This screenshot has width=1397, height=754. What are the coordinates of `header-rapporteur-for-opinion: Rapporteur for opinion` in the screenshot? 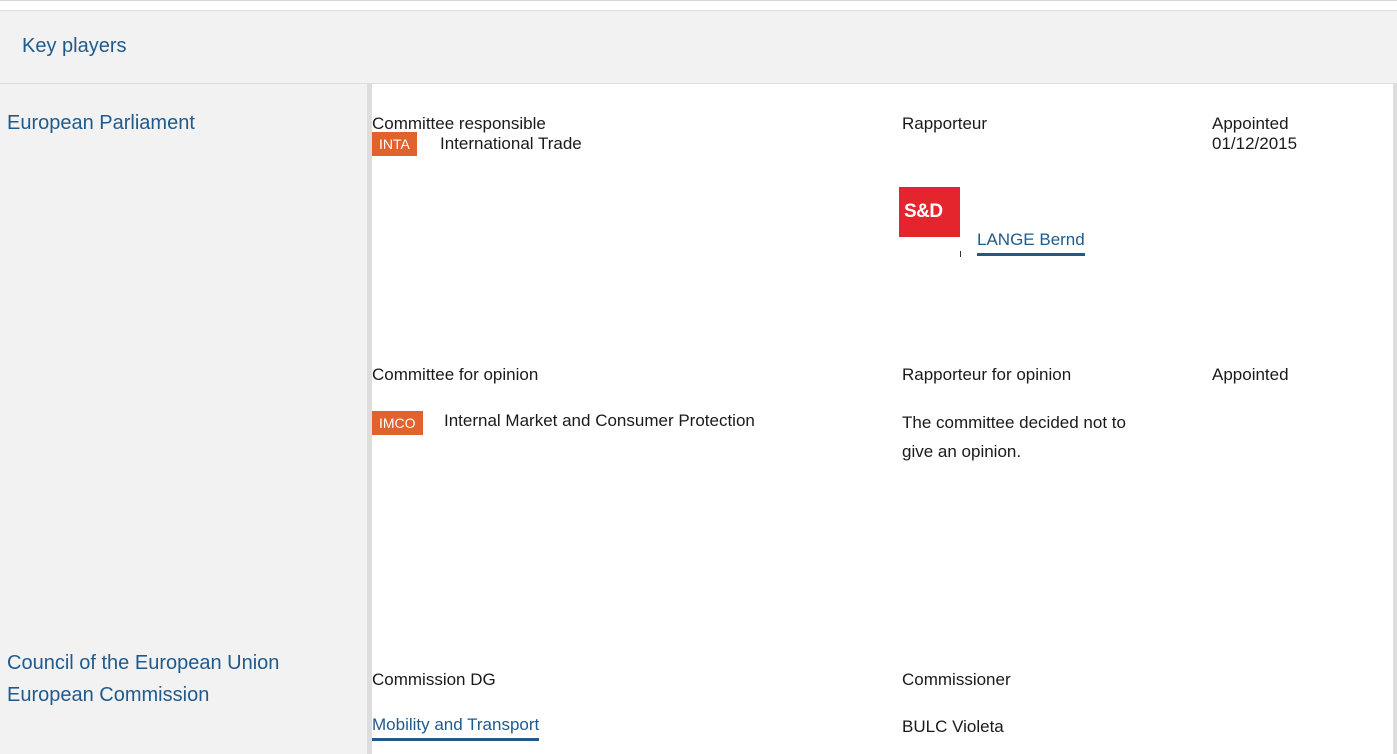 It's located at (987, 374).